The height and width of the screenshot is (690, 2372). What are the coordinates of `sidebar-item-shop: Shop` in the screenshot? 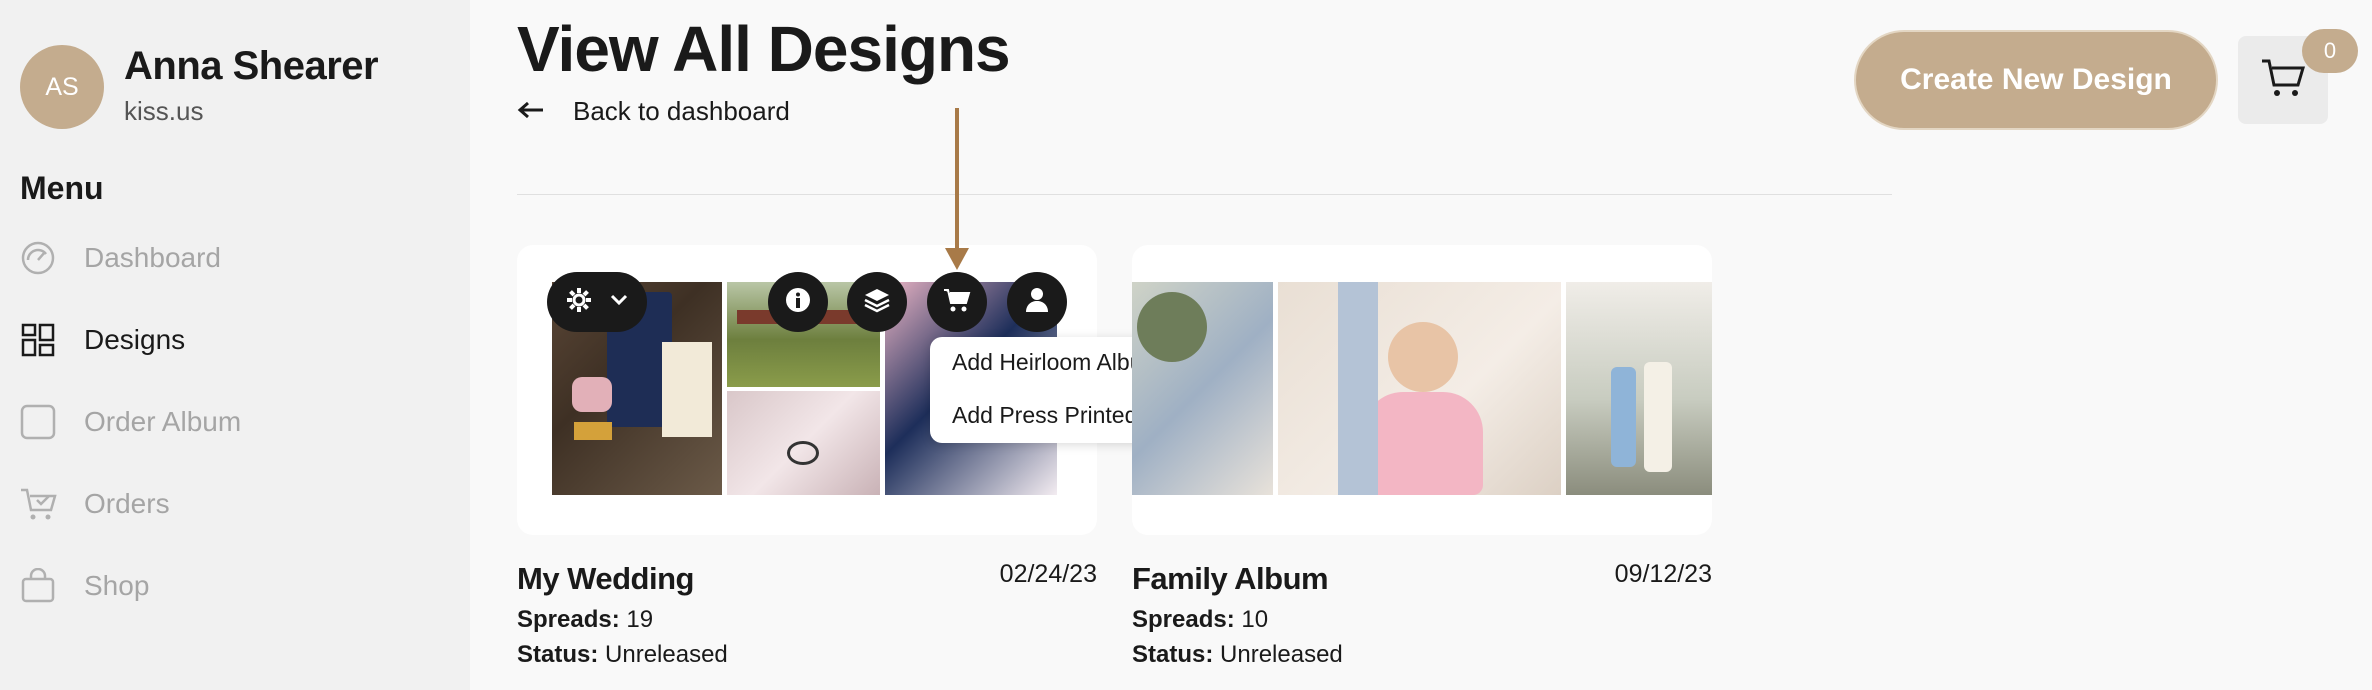 It's located at (83, 586).